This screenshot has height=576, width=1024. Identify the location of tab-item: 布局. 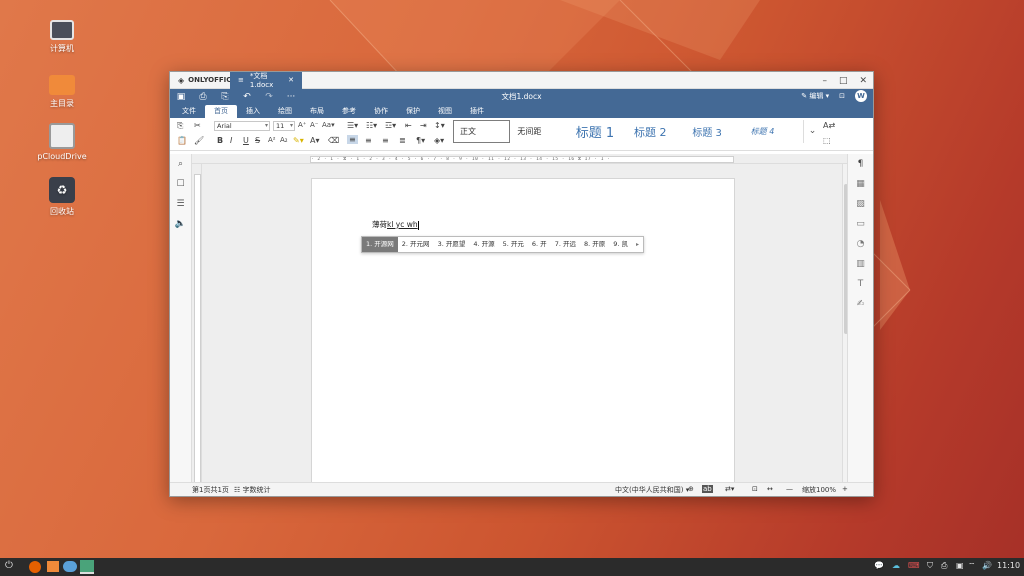
(317, 111).